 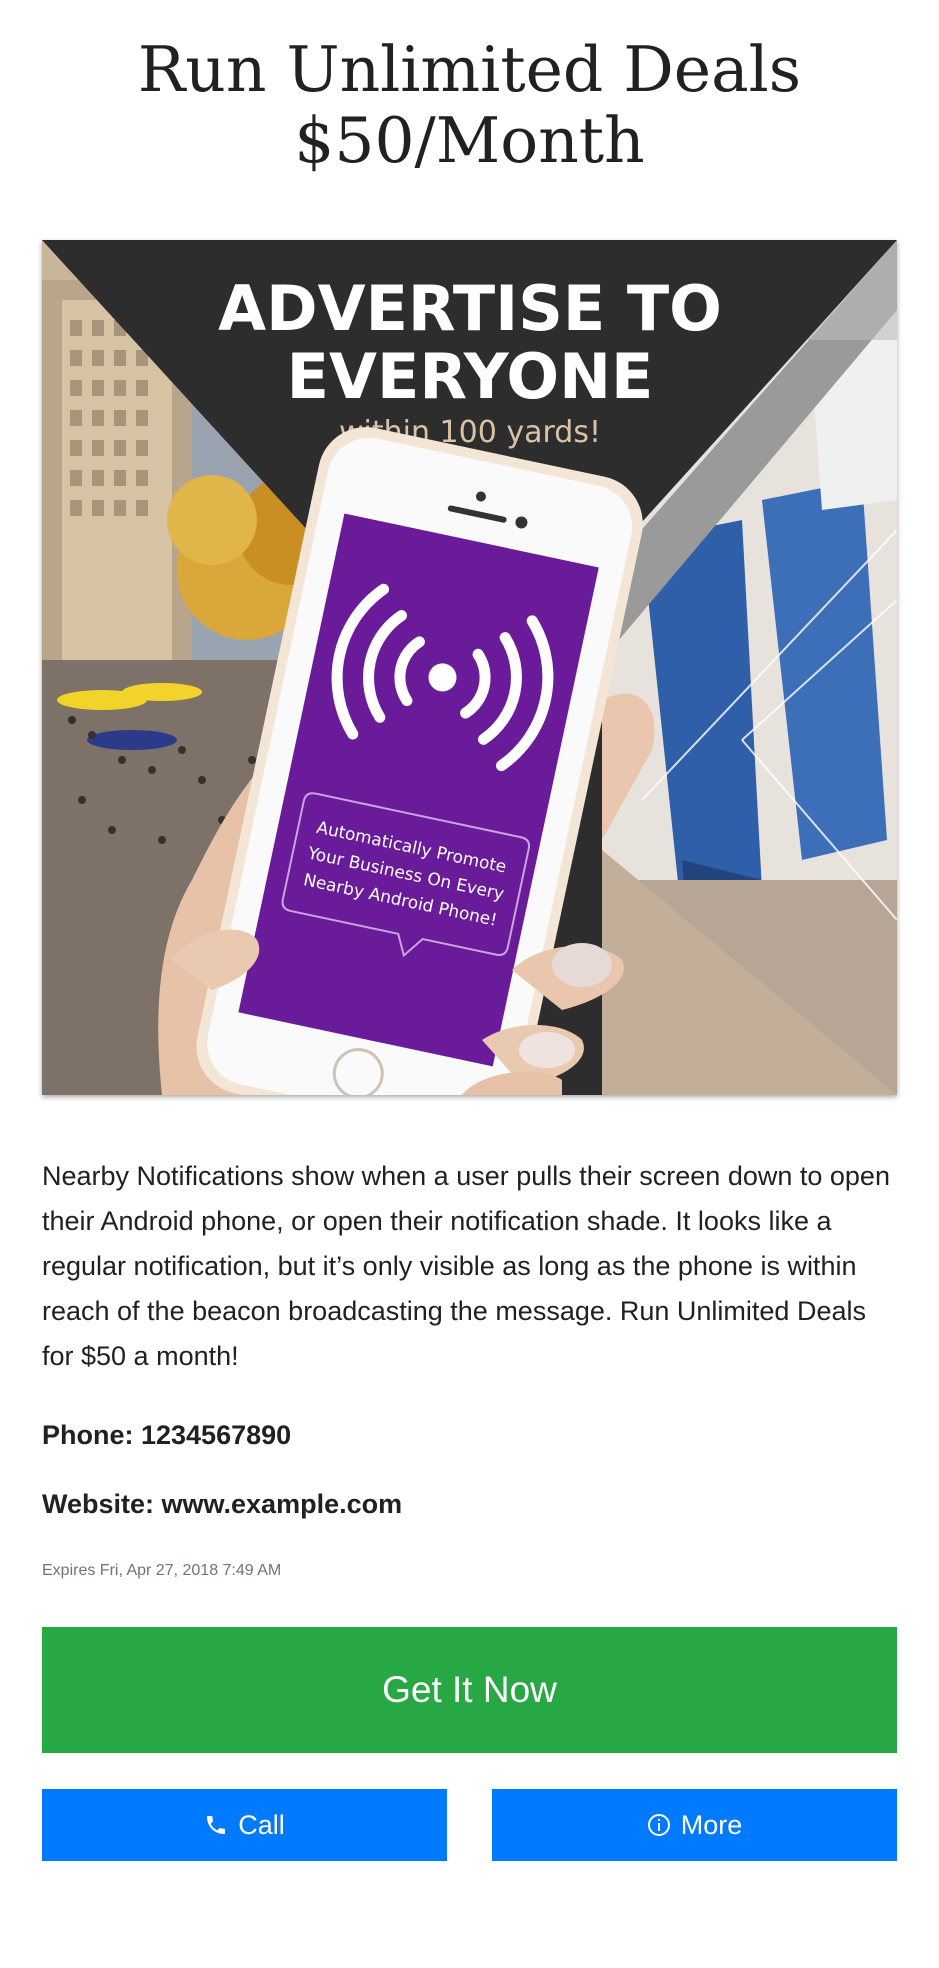 What do you see at coordinates (222, 1504) in the screenshot?
I see `website-info: Website: www.example.com` at bounding box center [222, 1504].